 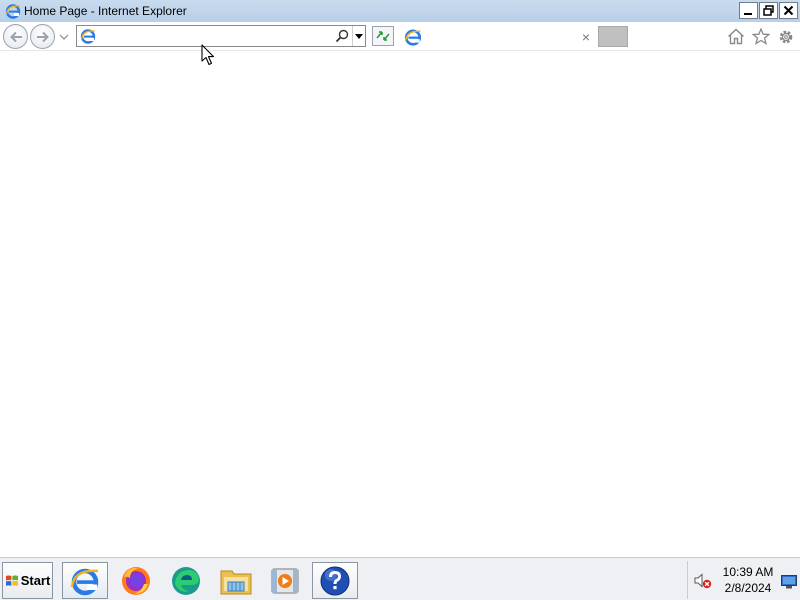 What do you see at coordinates (11, 580) in the screenshot?
I see `windows-logo-icon` at bounding box center [11, 580].